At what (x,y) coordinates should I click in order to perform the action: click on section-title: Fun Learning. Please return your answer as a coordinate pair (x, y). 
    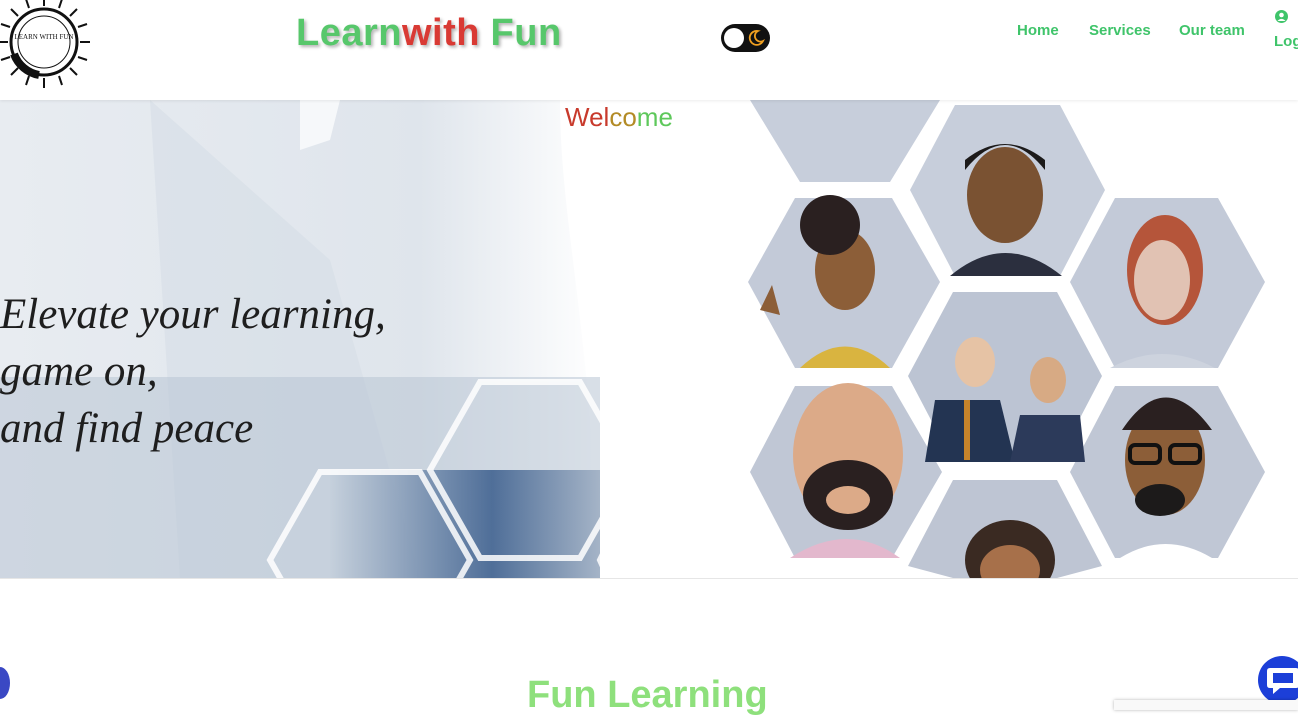
    Looking at the image, I should click on (647, 695).